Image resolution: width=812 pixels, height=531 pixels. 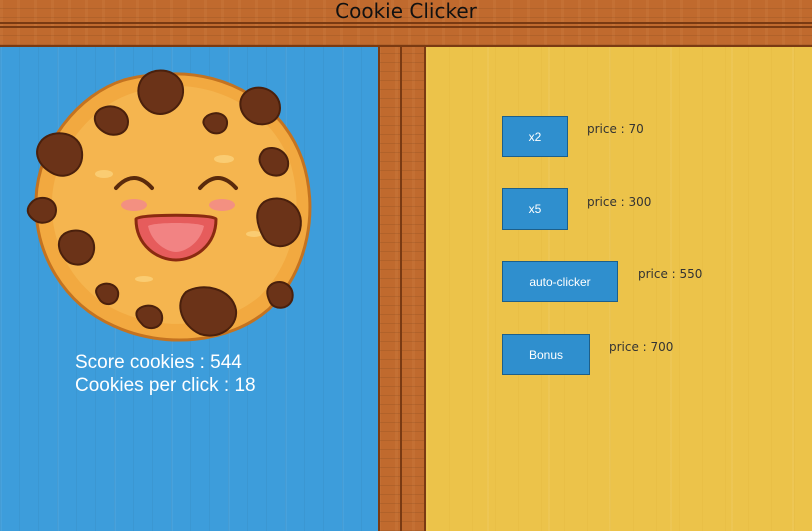 What do you see at coordinates (615, 129) in the screenshot?
I see `x2-price: price : 70` at bounding box center [615, 129].